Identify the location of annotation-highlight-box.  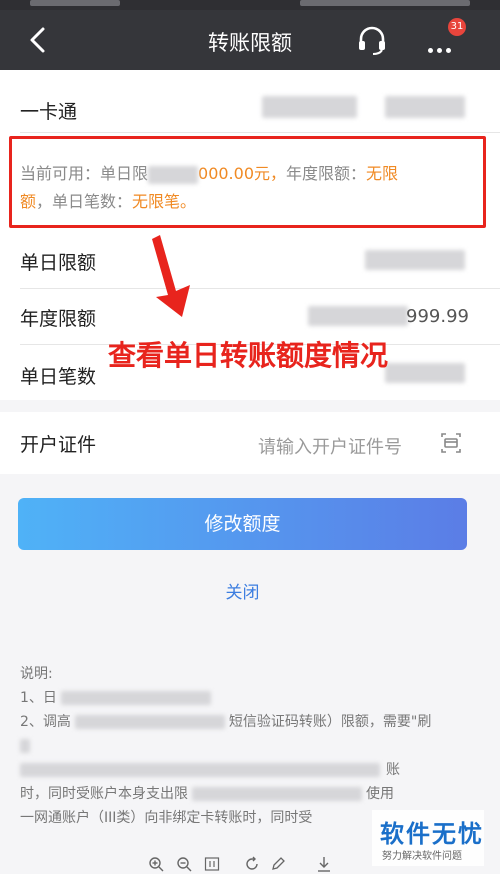
(247, 182).